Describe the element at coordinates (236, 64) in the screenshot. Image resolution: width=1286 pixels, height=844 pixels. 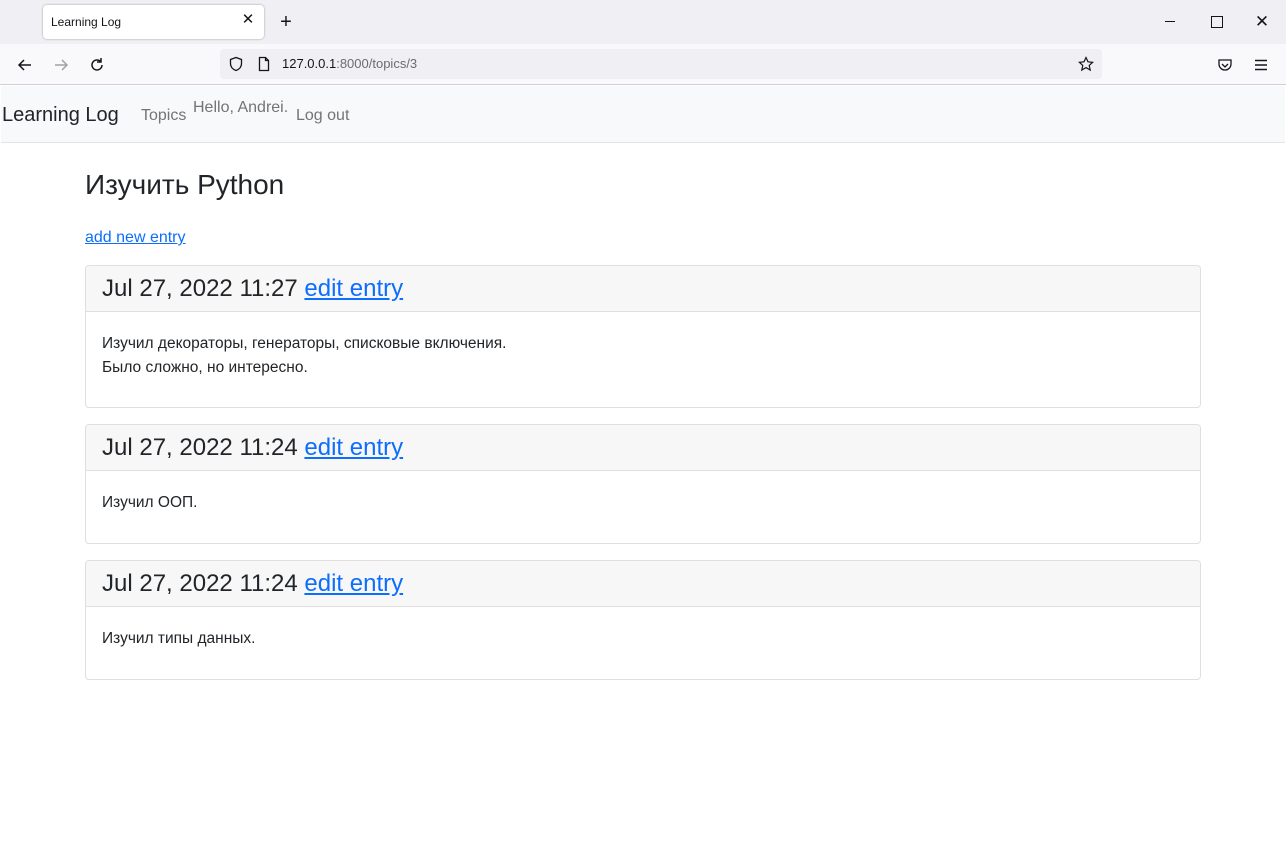
I see `shield-icon` at that location.